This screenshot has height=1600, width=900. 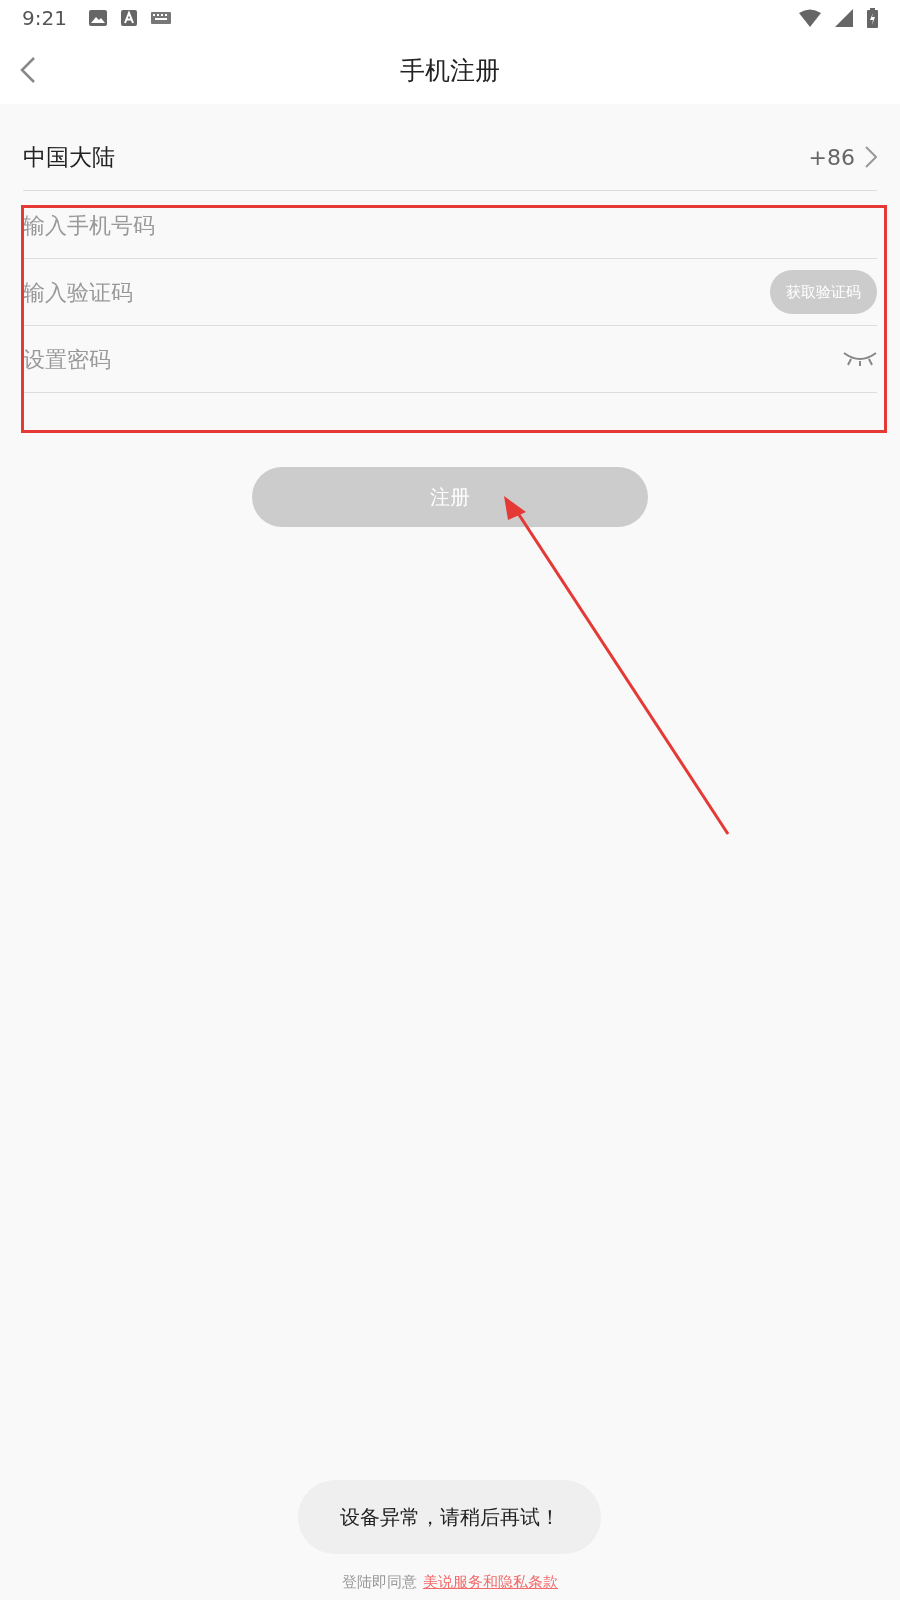 What do you see at coordinates (449, 1517) in the screenshot?
I see `toast-message: 设备异常，请稍后再试！` at bounding box center [449, 1517].